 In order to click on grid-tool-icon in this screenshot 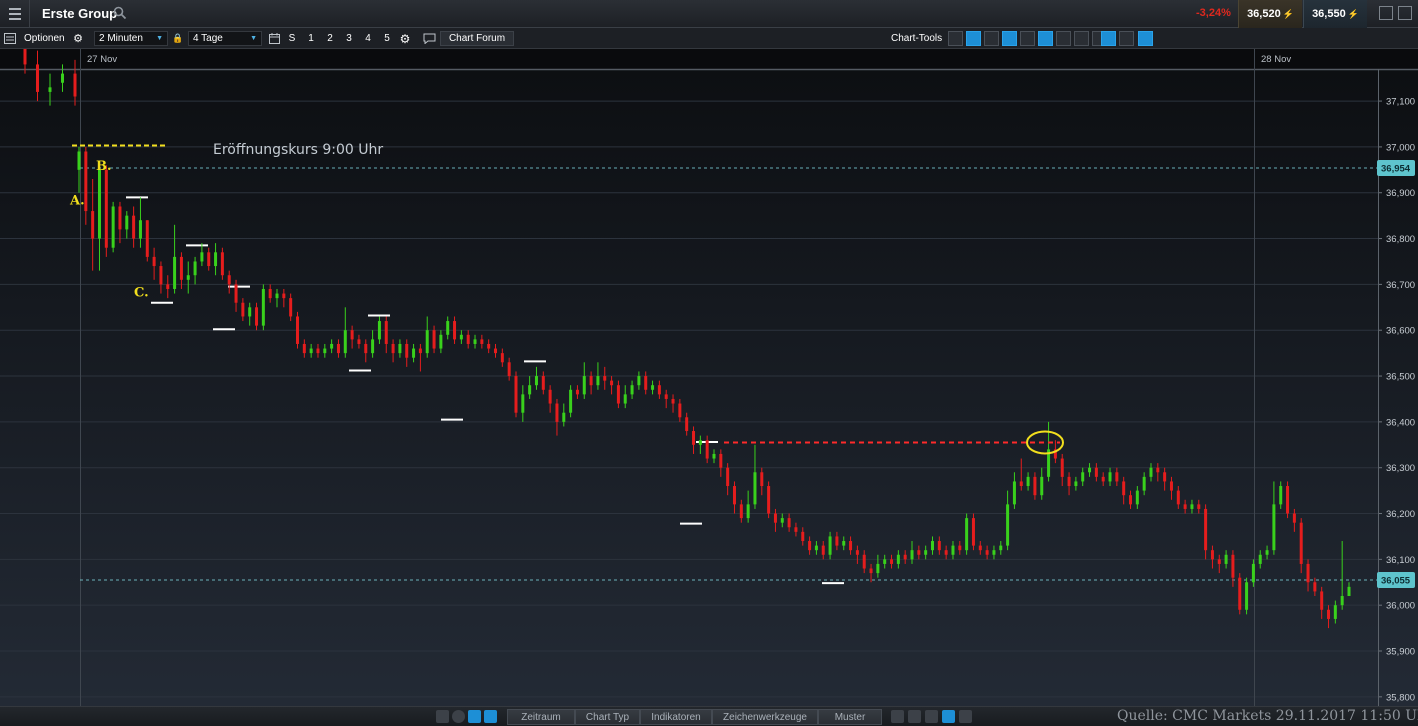, I will do `click(1009, 38)`.